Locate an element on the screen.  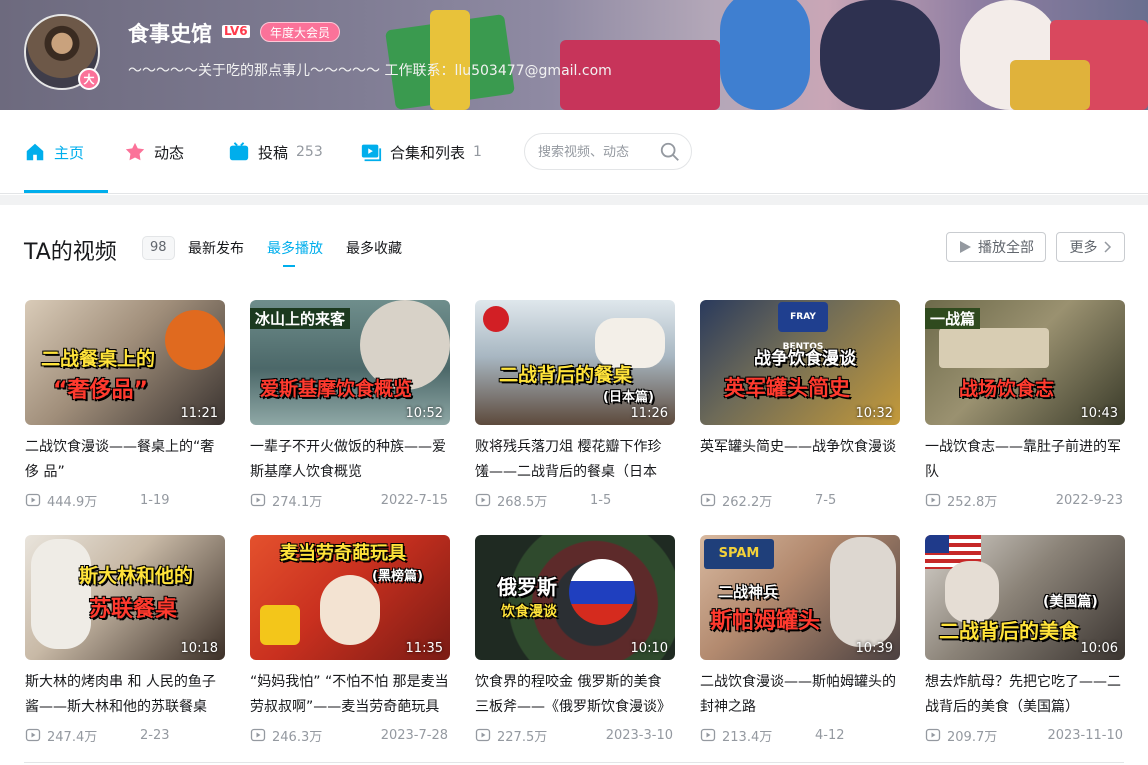
search-input is located at coordinates (597, 152).